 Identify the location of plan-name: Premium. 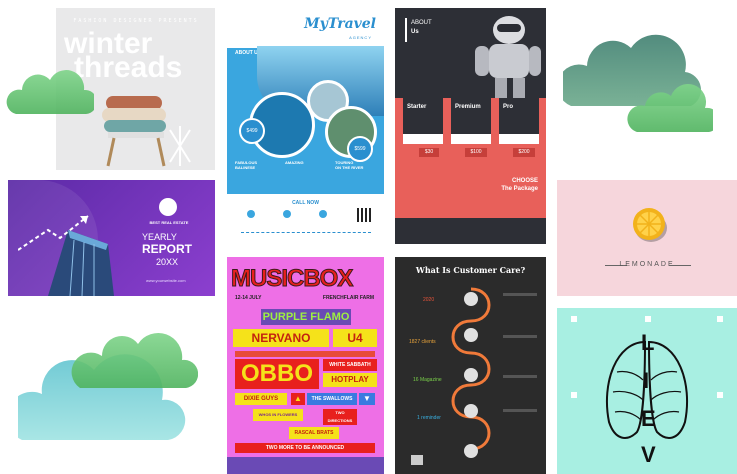
(468, 107).